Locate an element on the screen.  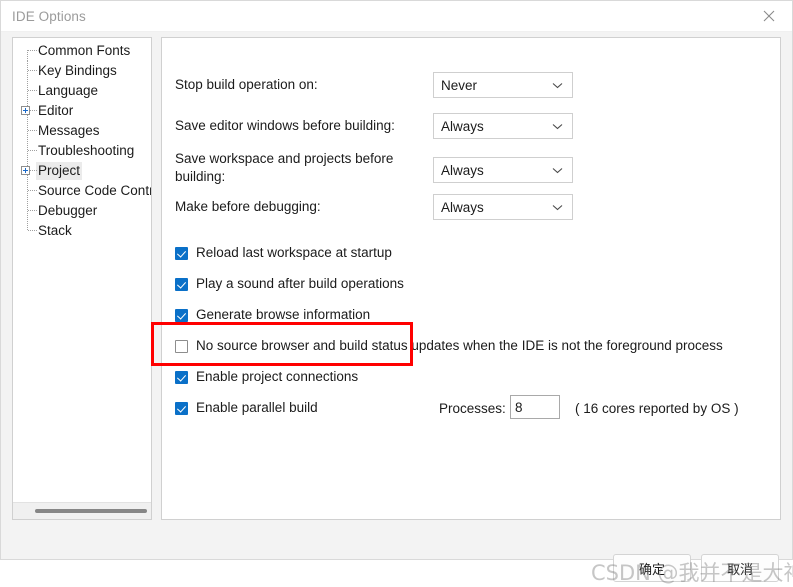
sidebar-item-label: Project is located at coordinates (59, 171).